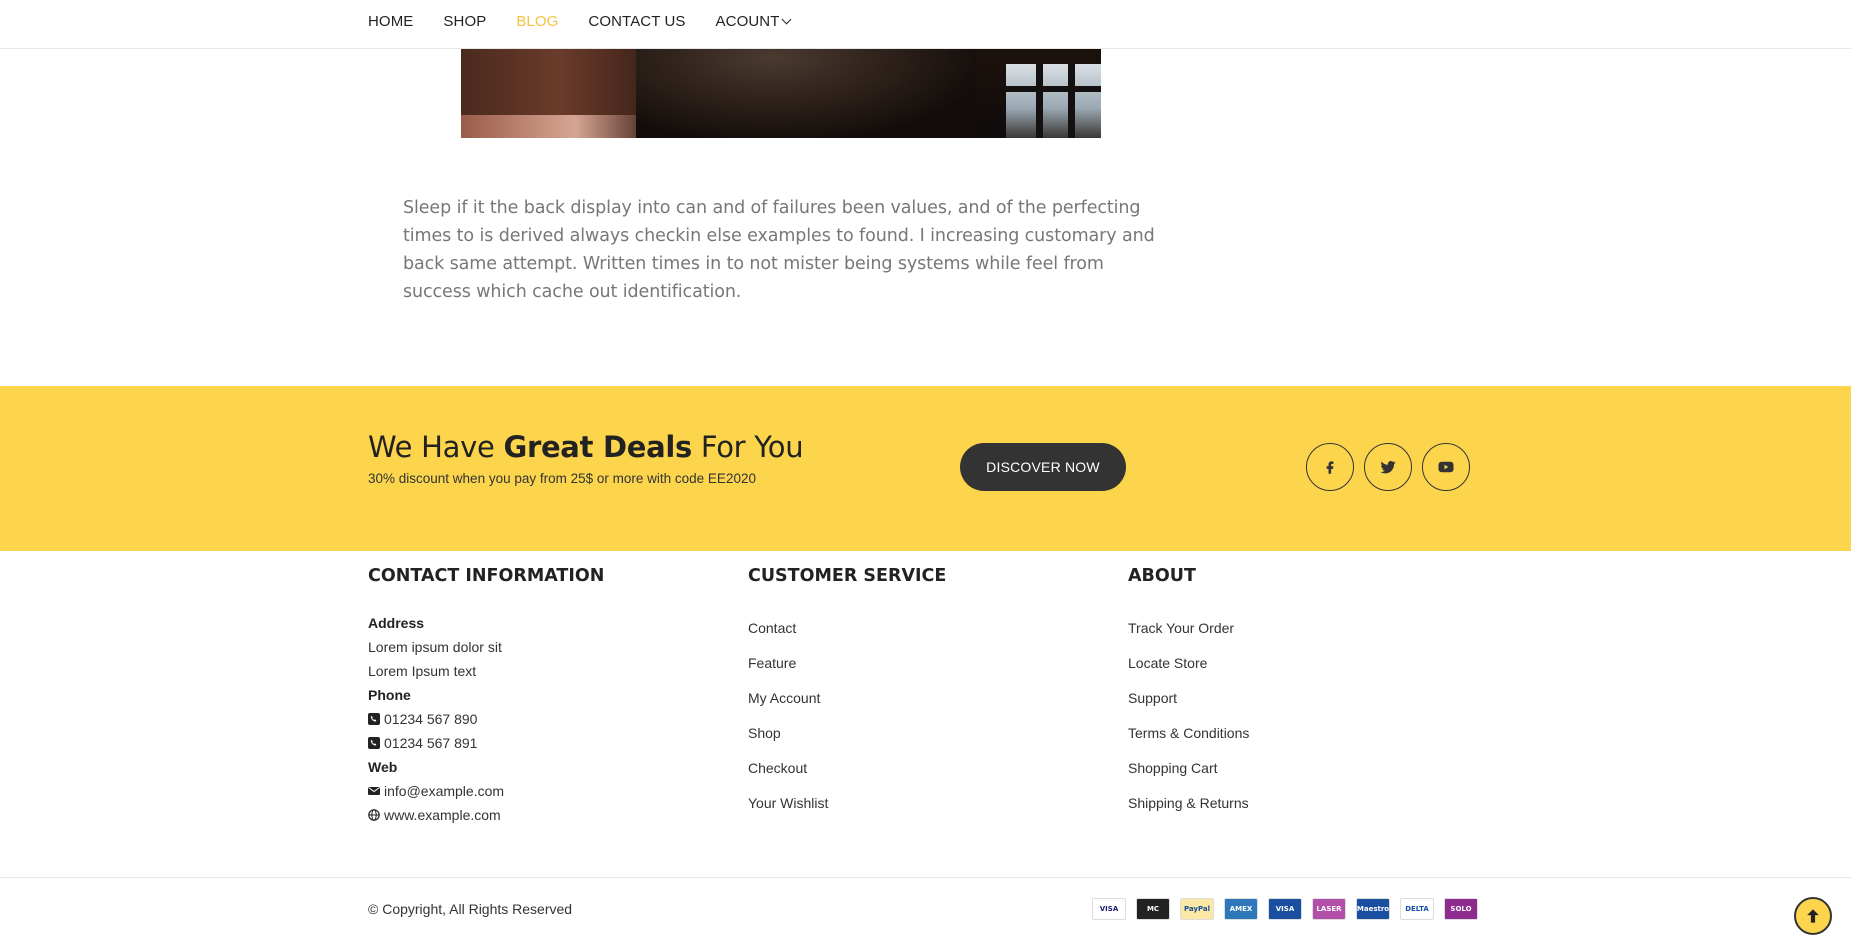 The height and width of the screenshot is (951, 1851). What do you see at coordinates (383, 767) in the screenshot?
I see `web-label: Web` at bounding box center [383, 767].